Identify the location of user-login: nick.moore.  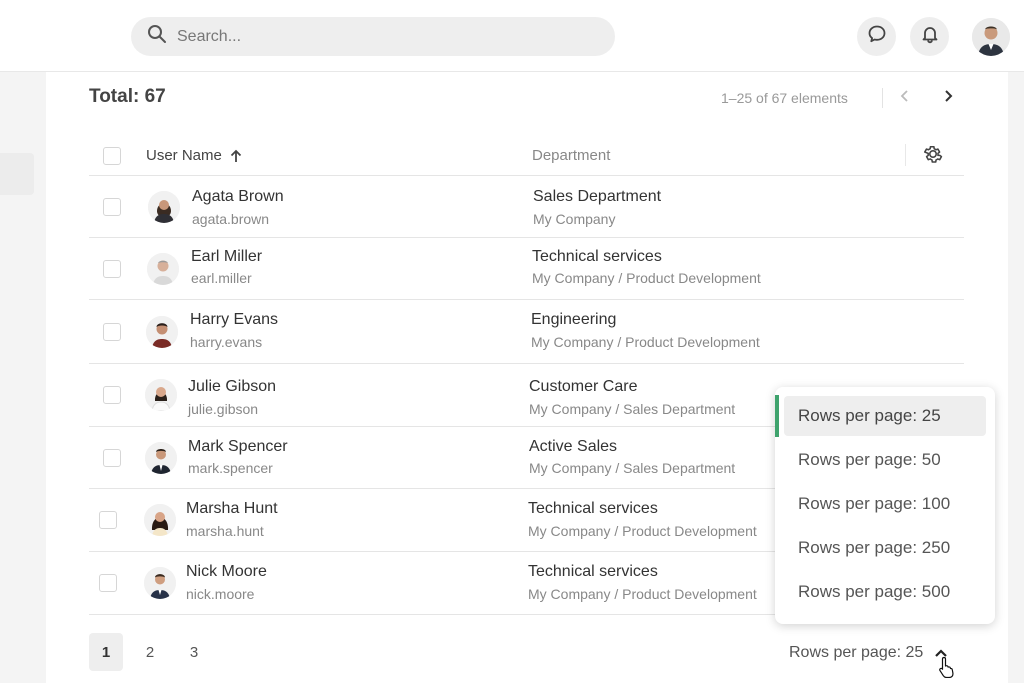
(220, 594).